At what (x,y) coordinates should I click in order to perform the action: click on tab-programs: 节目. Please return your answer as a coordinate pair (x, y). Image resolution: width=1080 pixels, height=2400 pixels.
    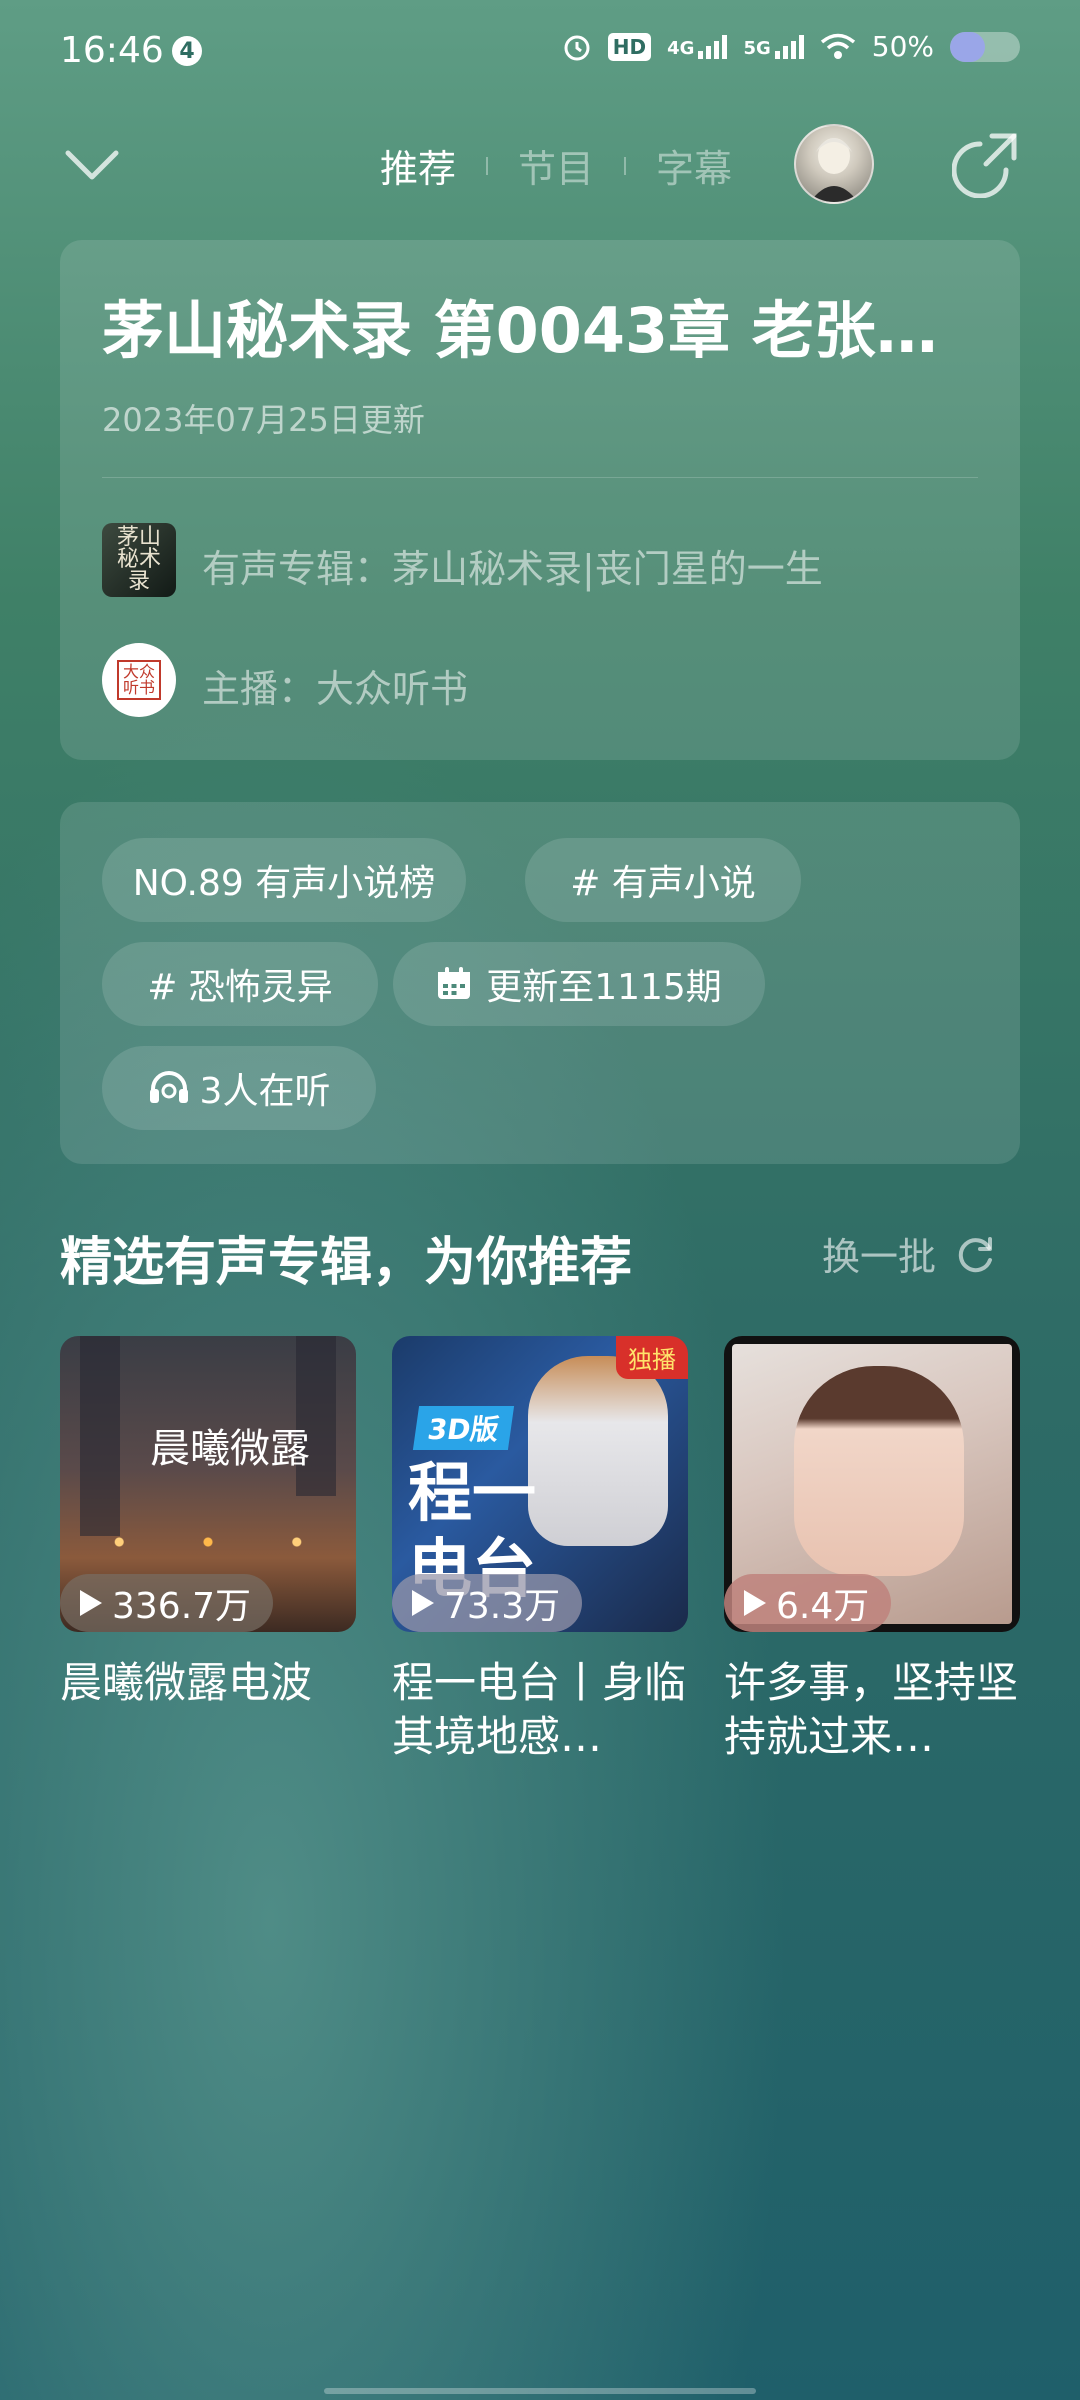
    Looking at the image, I should click on (556, 165).